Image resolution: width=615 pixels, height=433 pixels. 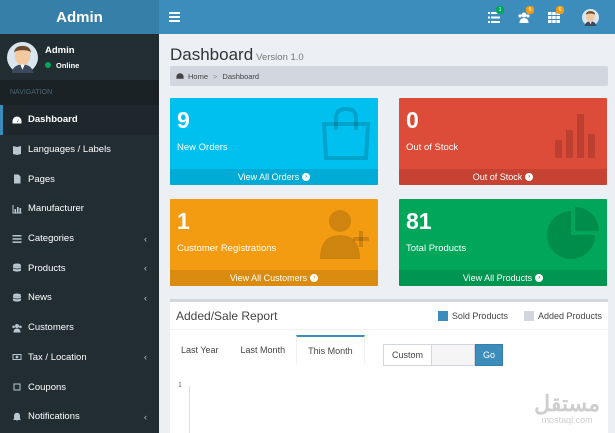 What do you see at coordinates (180, 385) in the screenshot?
I see `y-tick-label: 1` at bounding box center [180, 385].